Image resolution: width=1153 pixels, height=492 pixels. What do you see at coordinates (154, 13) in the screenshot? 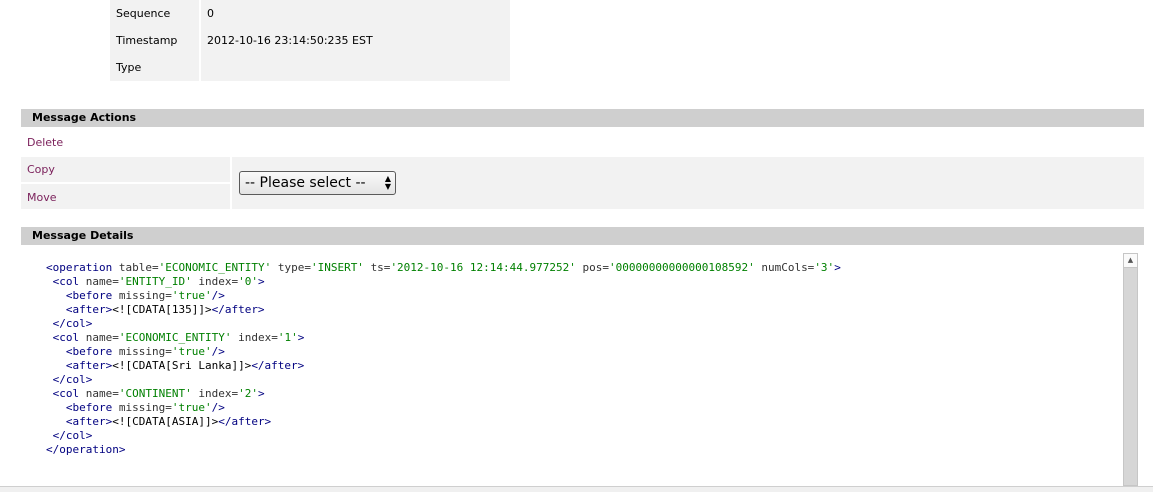
I see `property-key: Sequence` at bounding box center [154, 13].